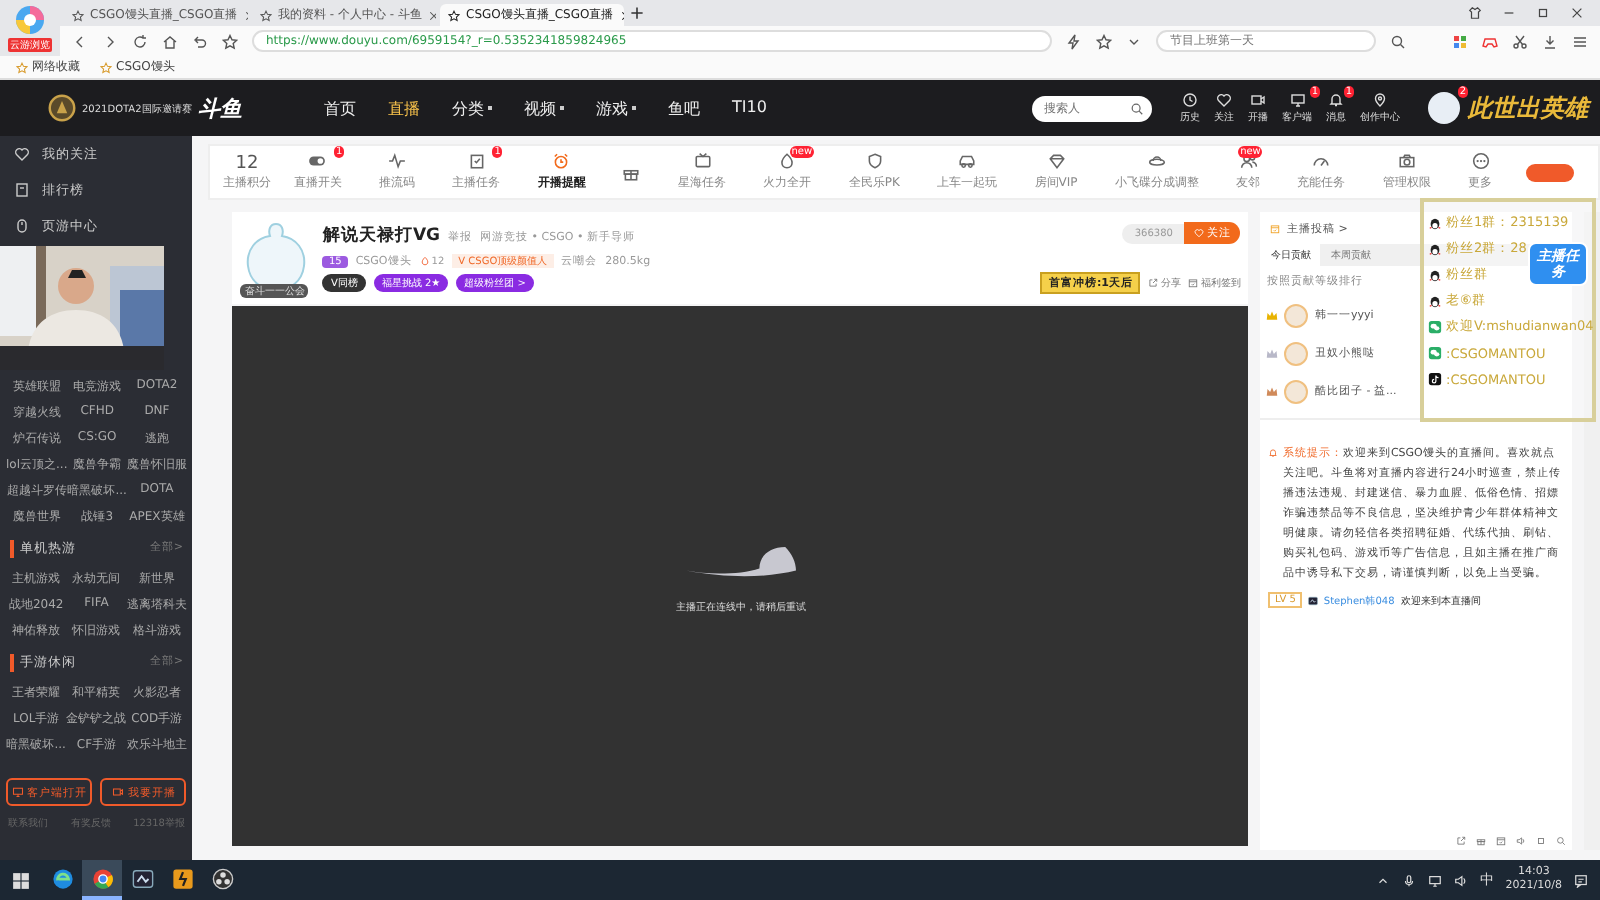 This screenshot has width=1600, height=900. I want to click on nav-link: TI10, so click(749, 108).